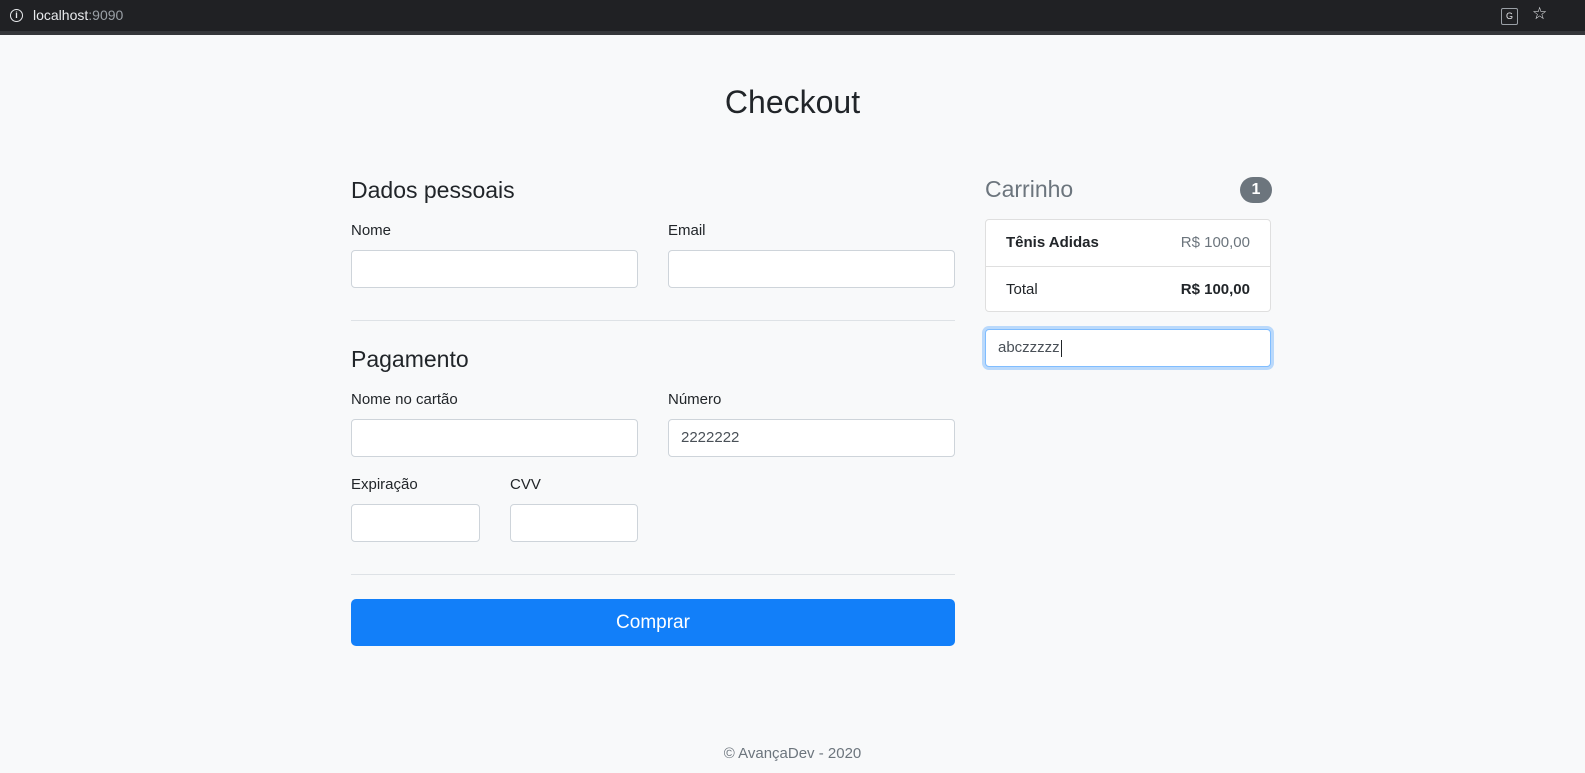  What do you see at coordinates (415, 523) in the screenshot?
I see `expiration-input` at bounding box center [415, 523].